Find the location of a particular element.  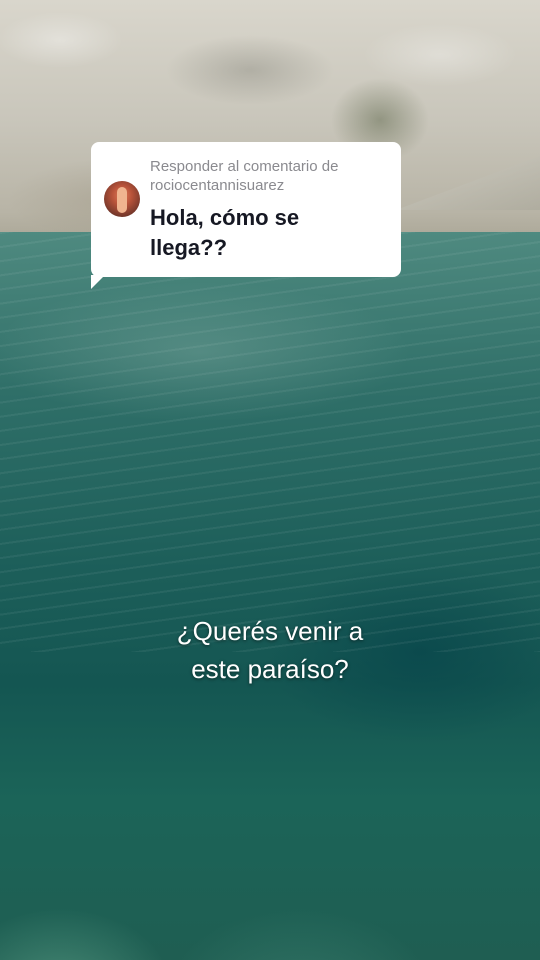

comment-text: Hola, cómo se llega?? is located at coordinates (225, 232).